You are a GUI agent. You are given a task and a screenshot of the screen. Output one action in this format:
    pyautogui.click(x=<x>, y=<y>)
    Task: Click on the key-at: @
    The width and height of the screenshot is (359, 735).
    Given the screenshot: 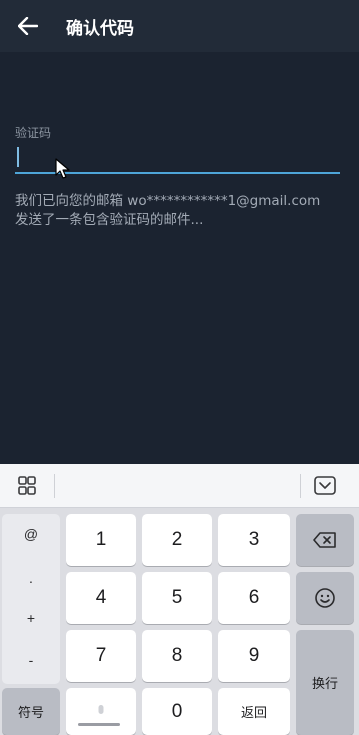 What is the action you would take?
    pyautogui.click(x=31, y=534)
    